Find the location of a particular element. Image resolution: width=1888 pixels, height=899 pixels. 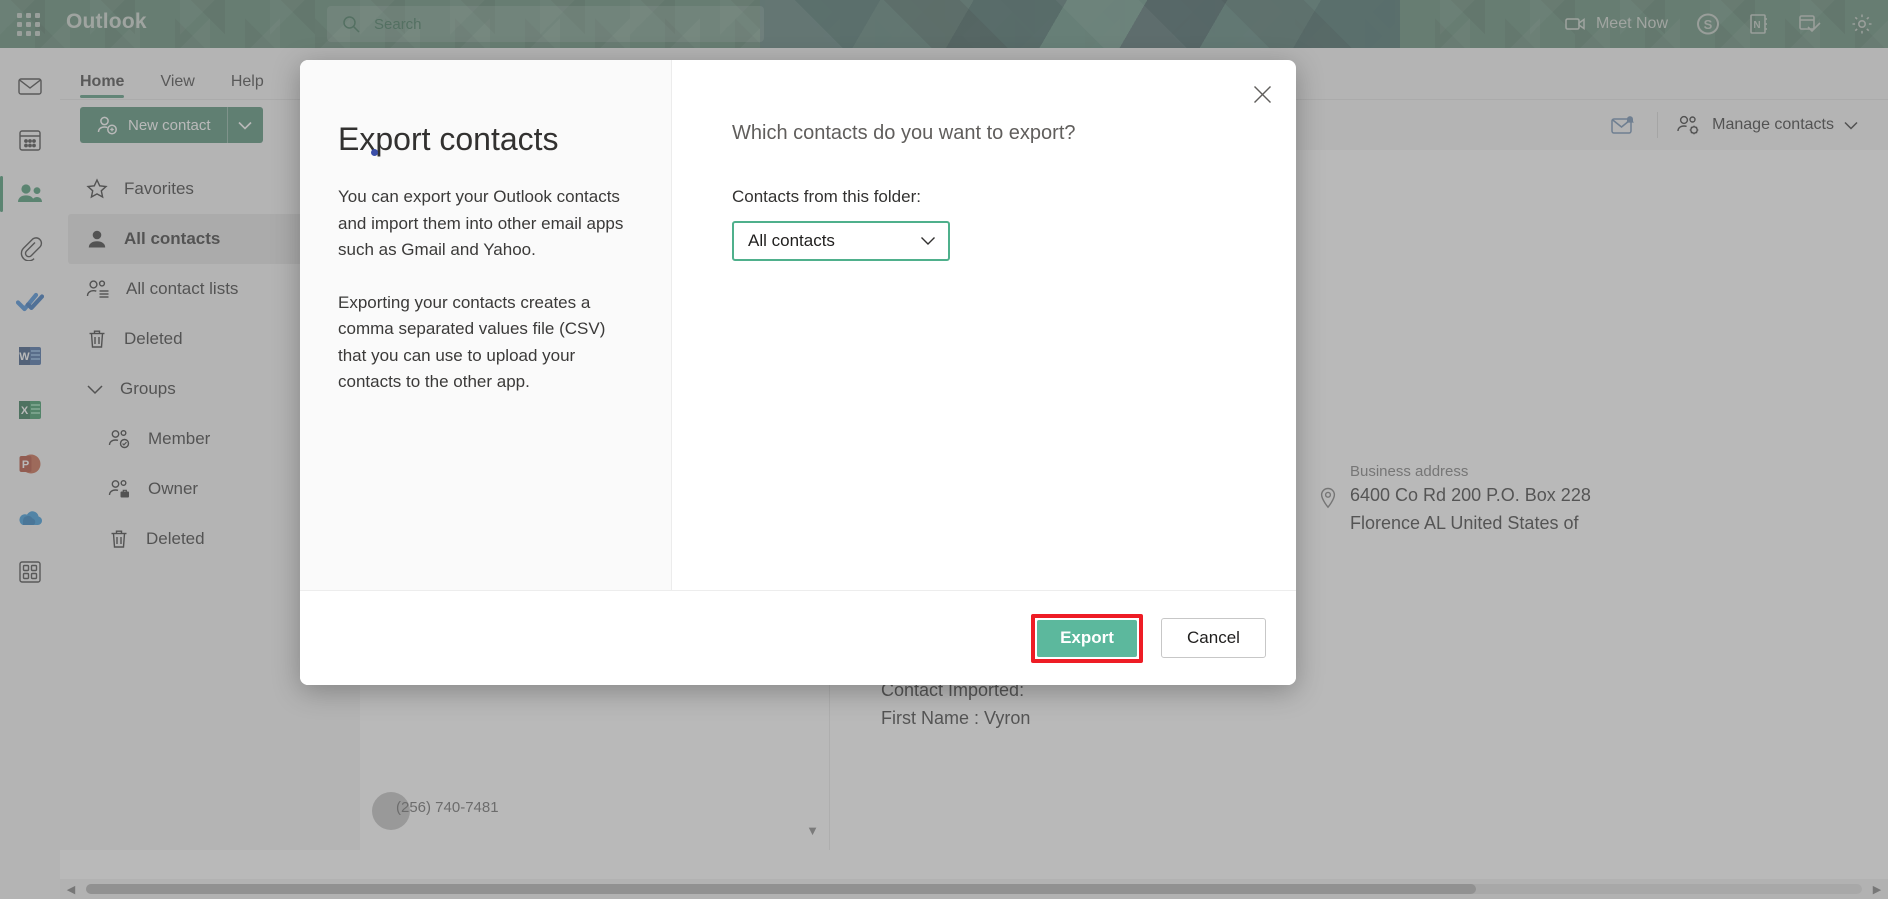

export-button: Export is located at coordinates (1087, 638).